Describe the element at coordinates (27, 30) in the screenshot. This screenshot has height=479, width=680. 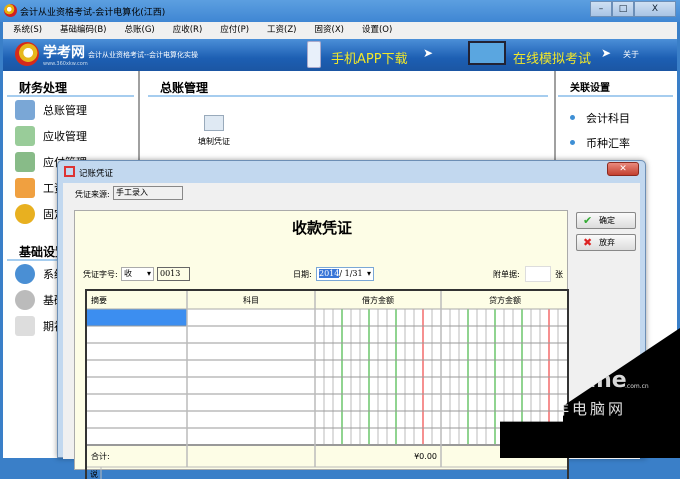
I see `menu-system: 系统(S)` at that location.